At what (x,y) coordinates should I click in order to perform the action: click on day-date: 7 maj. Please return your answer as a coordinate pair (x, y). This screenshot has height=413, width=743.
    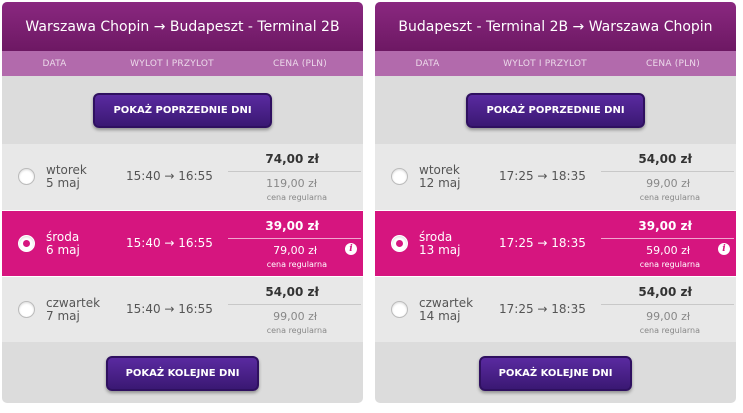
    Looking at the image, I should click on (63, 316).